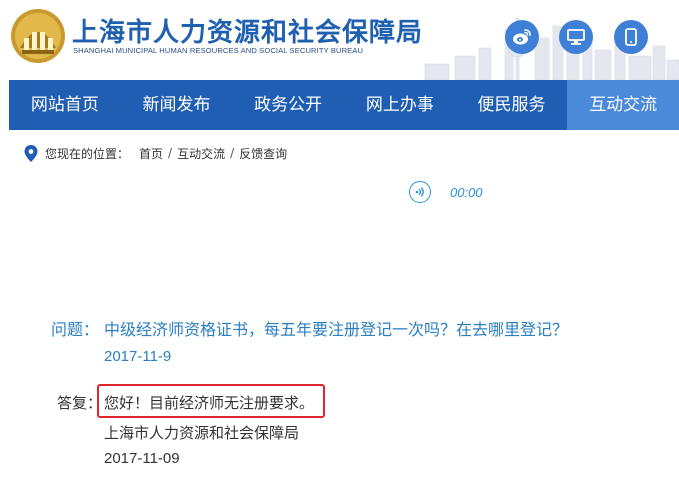 The width and height of the screenshot is (679, 481). I want to click on mobile-button, so click(631, 37).